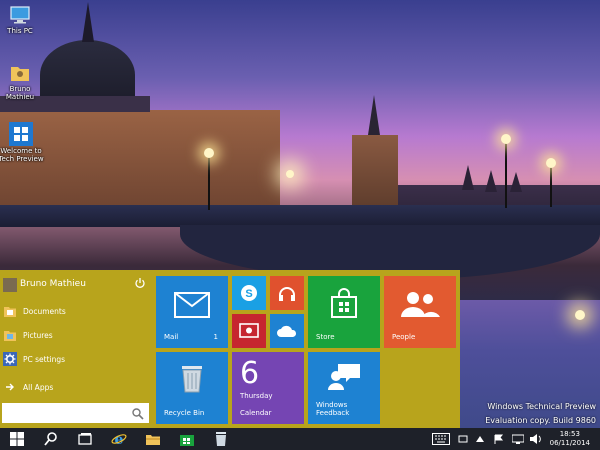 This screenshot has width=600, height=450. I want to click on clock-date: 06/11/2014, so click(569, 443).